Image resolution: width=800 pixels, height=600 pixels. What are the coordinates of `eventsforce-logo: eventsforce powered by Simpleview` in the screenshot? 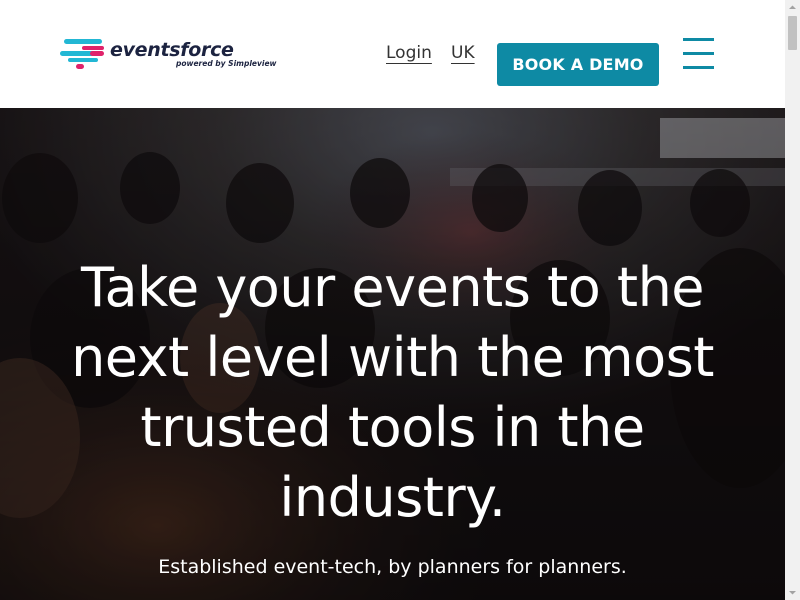 It's located at (168, 55).